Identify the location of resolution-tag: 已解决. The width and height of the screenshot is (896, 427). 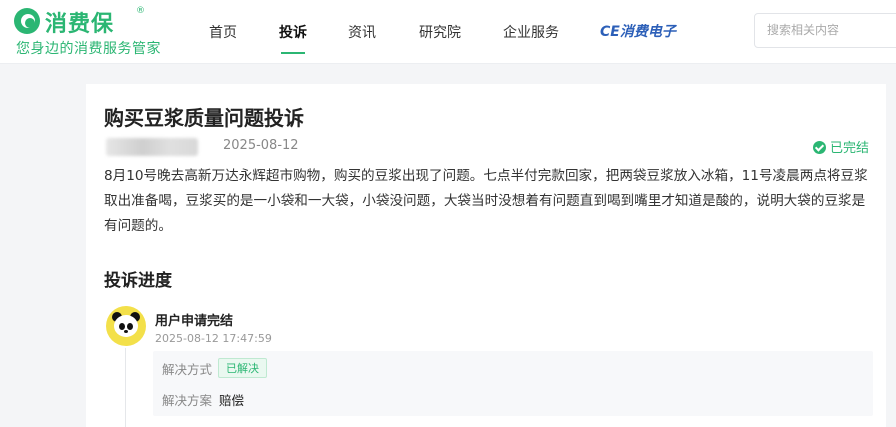
(242, 368).